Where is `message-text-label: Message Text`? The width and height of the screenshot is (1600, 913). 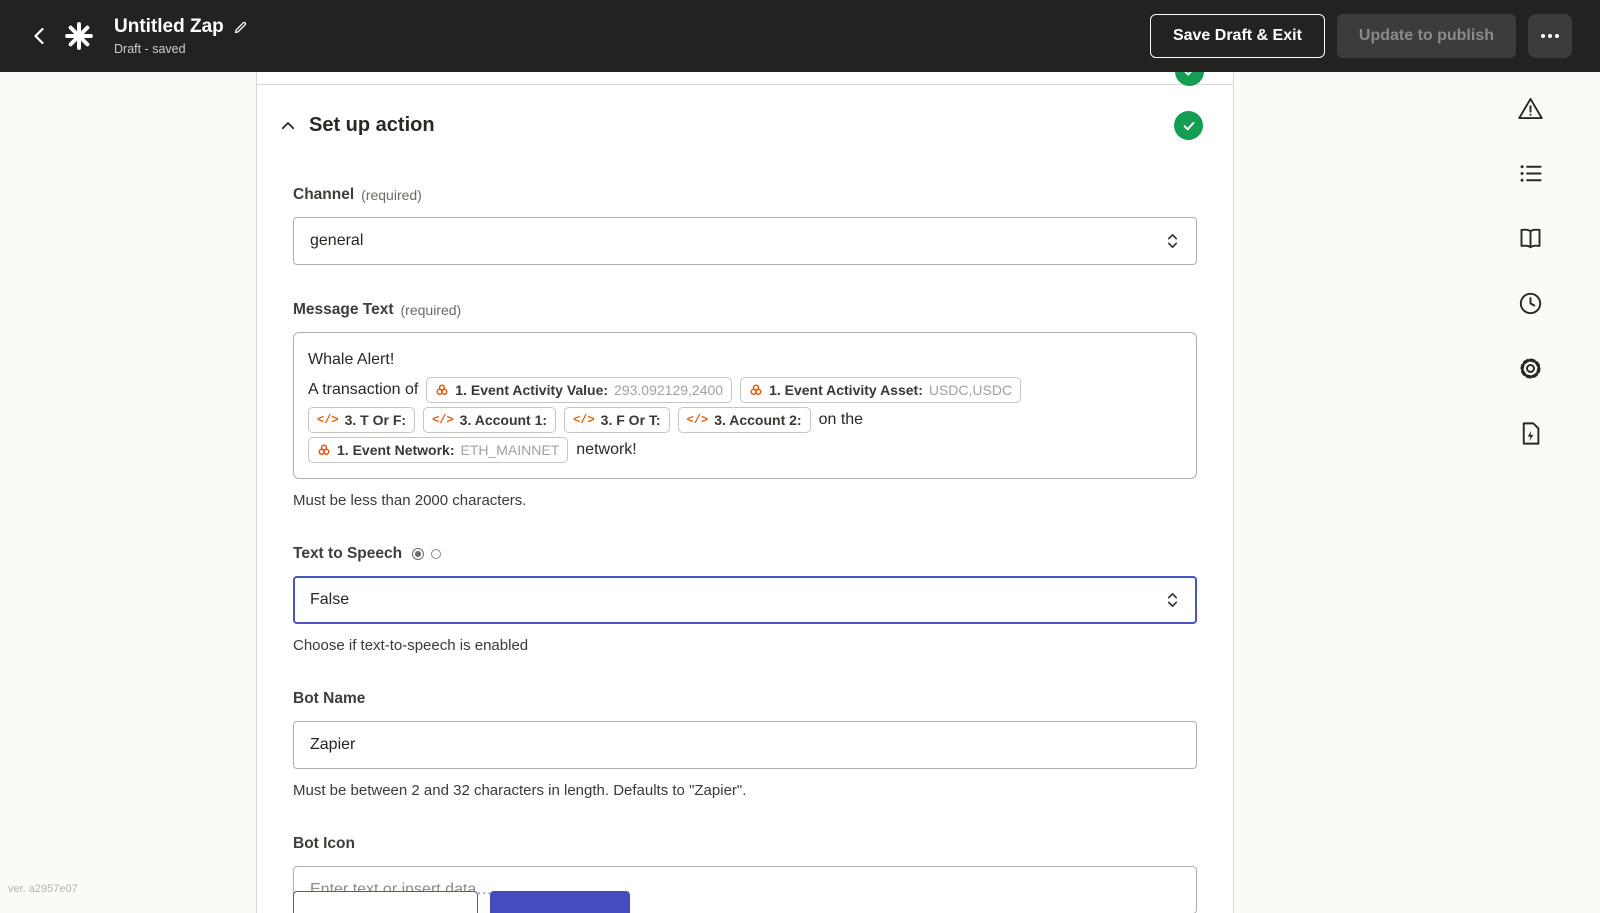
message-text-label: Message Text is located at coordinates (343, 309).